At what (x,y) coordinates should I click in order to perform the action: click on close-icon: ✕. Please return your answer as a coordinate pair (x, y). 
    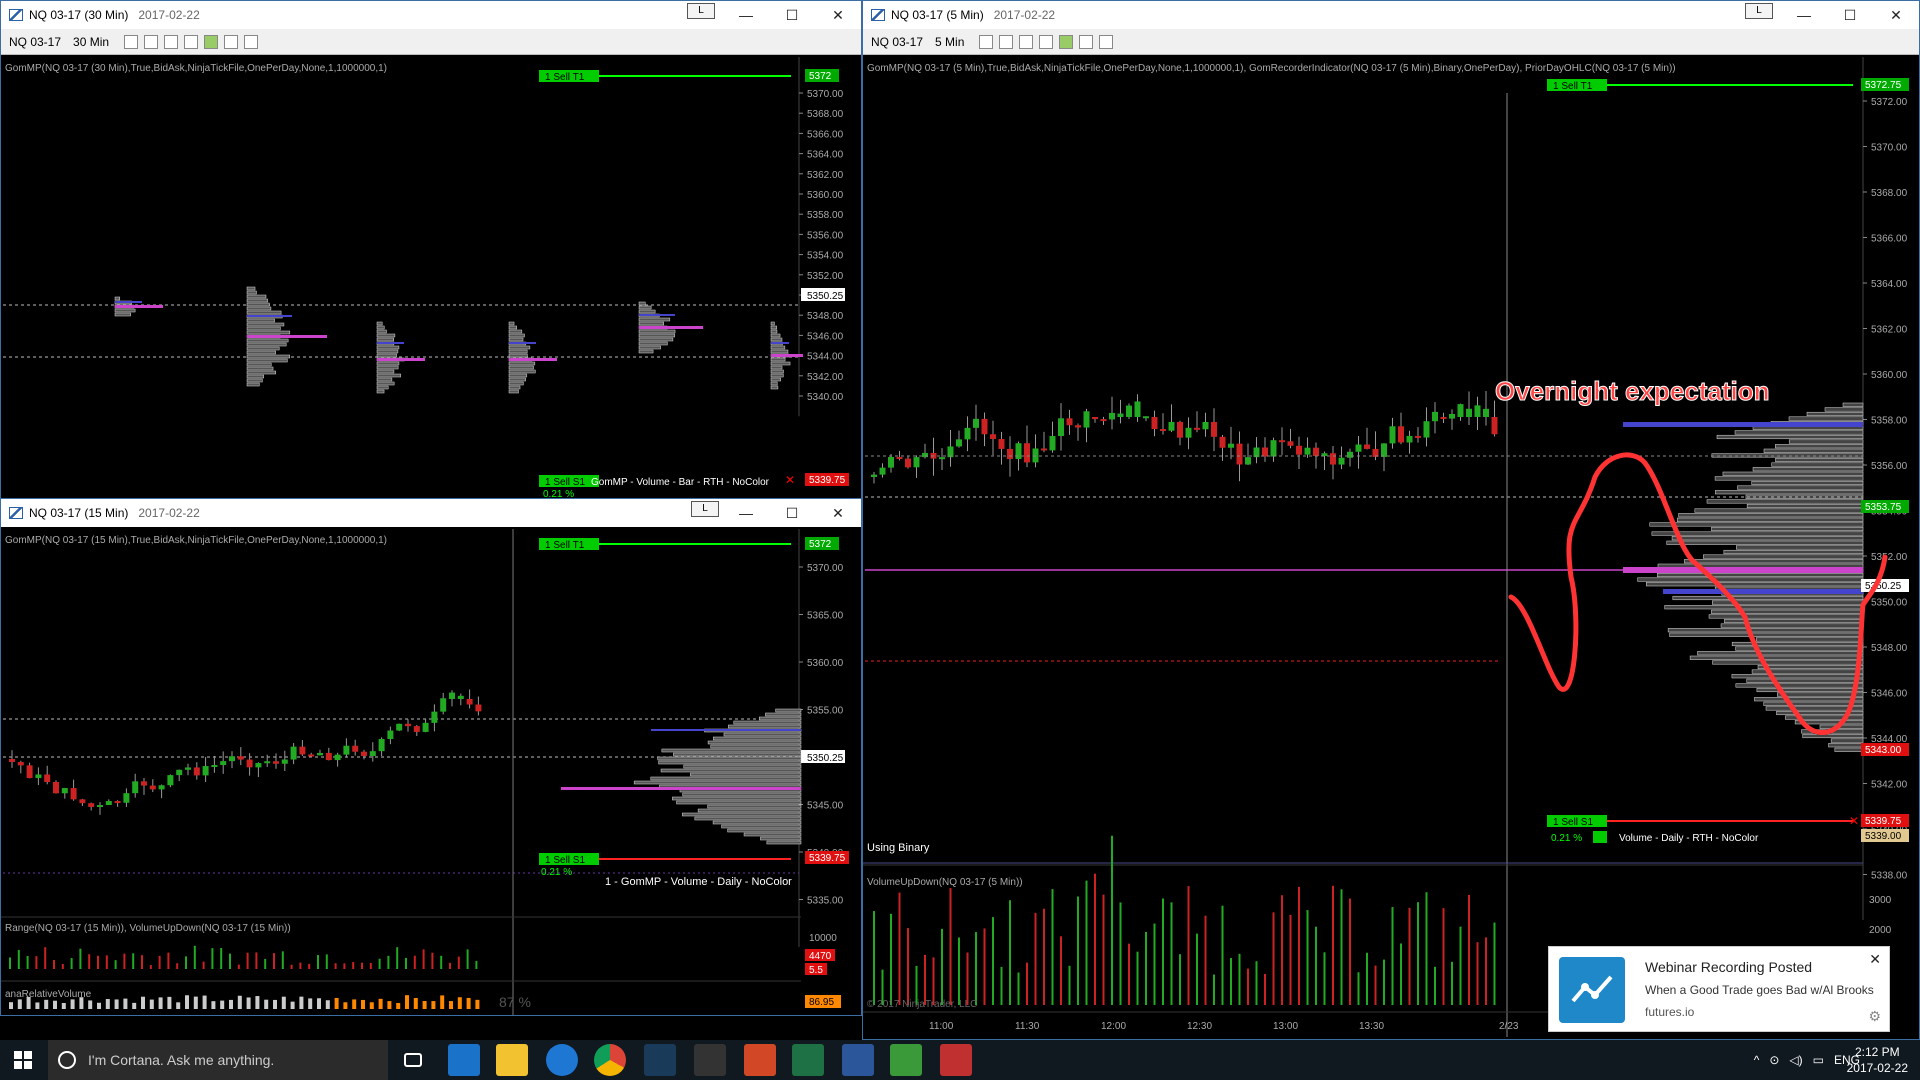
    Looking at the image, I should click on (1875, 959).